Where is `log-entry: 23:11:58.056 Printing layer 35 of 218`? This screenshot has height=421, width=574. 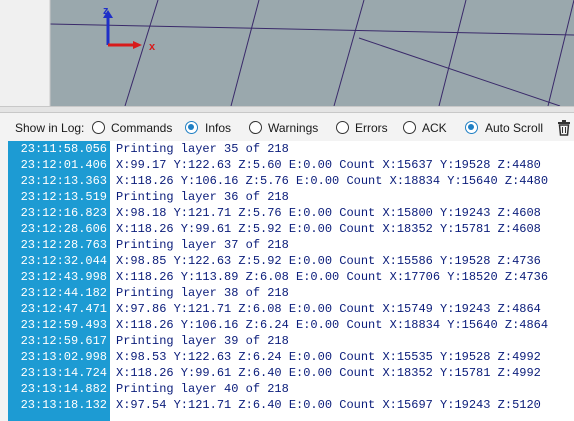
log-entry: 23:11:58.056 Printing layer 35 of 218 is located at coordinates (291, 149).